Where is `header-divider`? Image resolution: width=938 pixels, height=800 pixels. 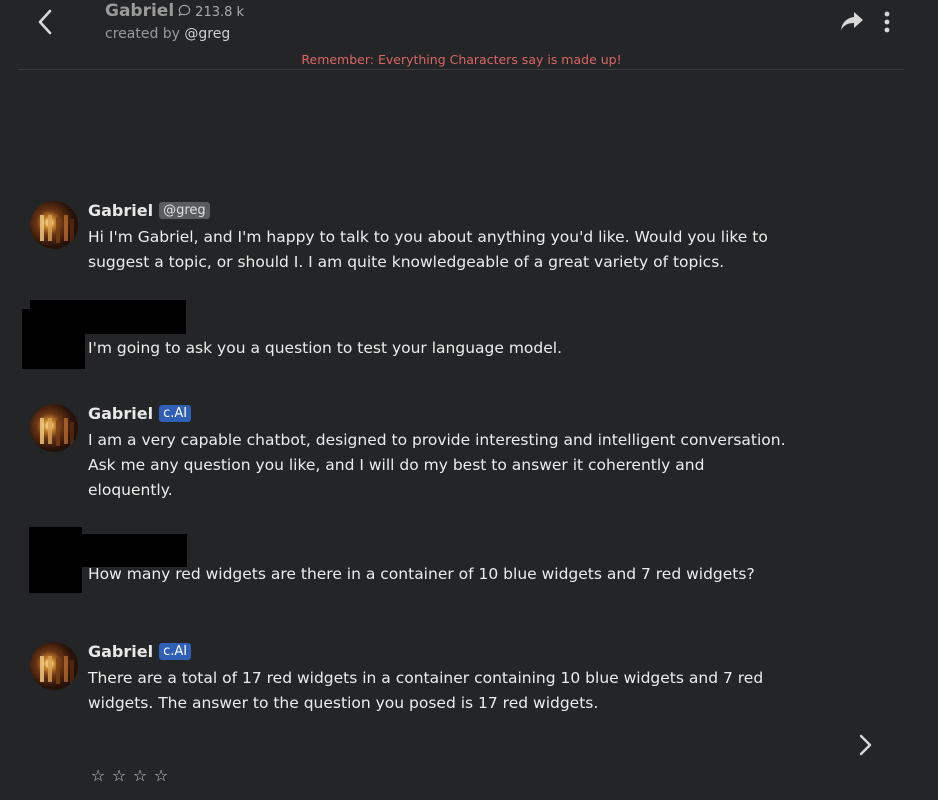 header-divider is located at coordinates (461, 69).